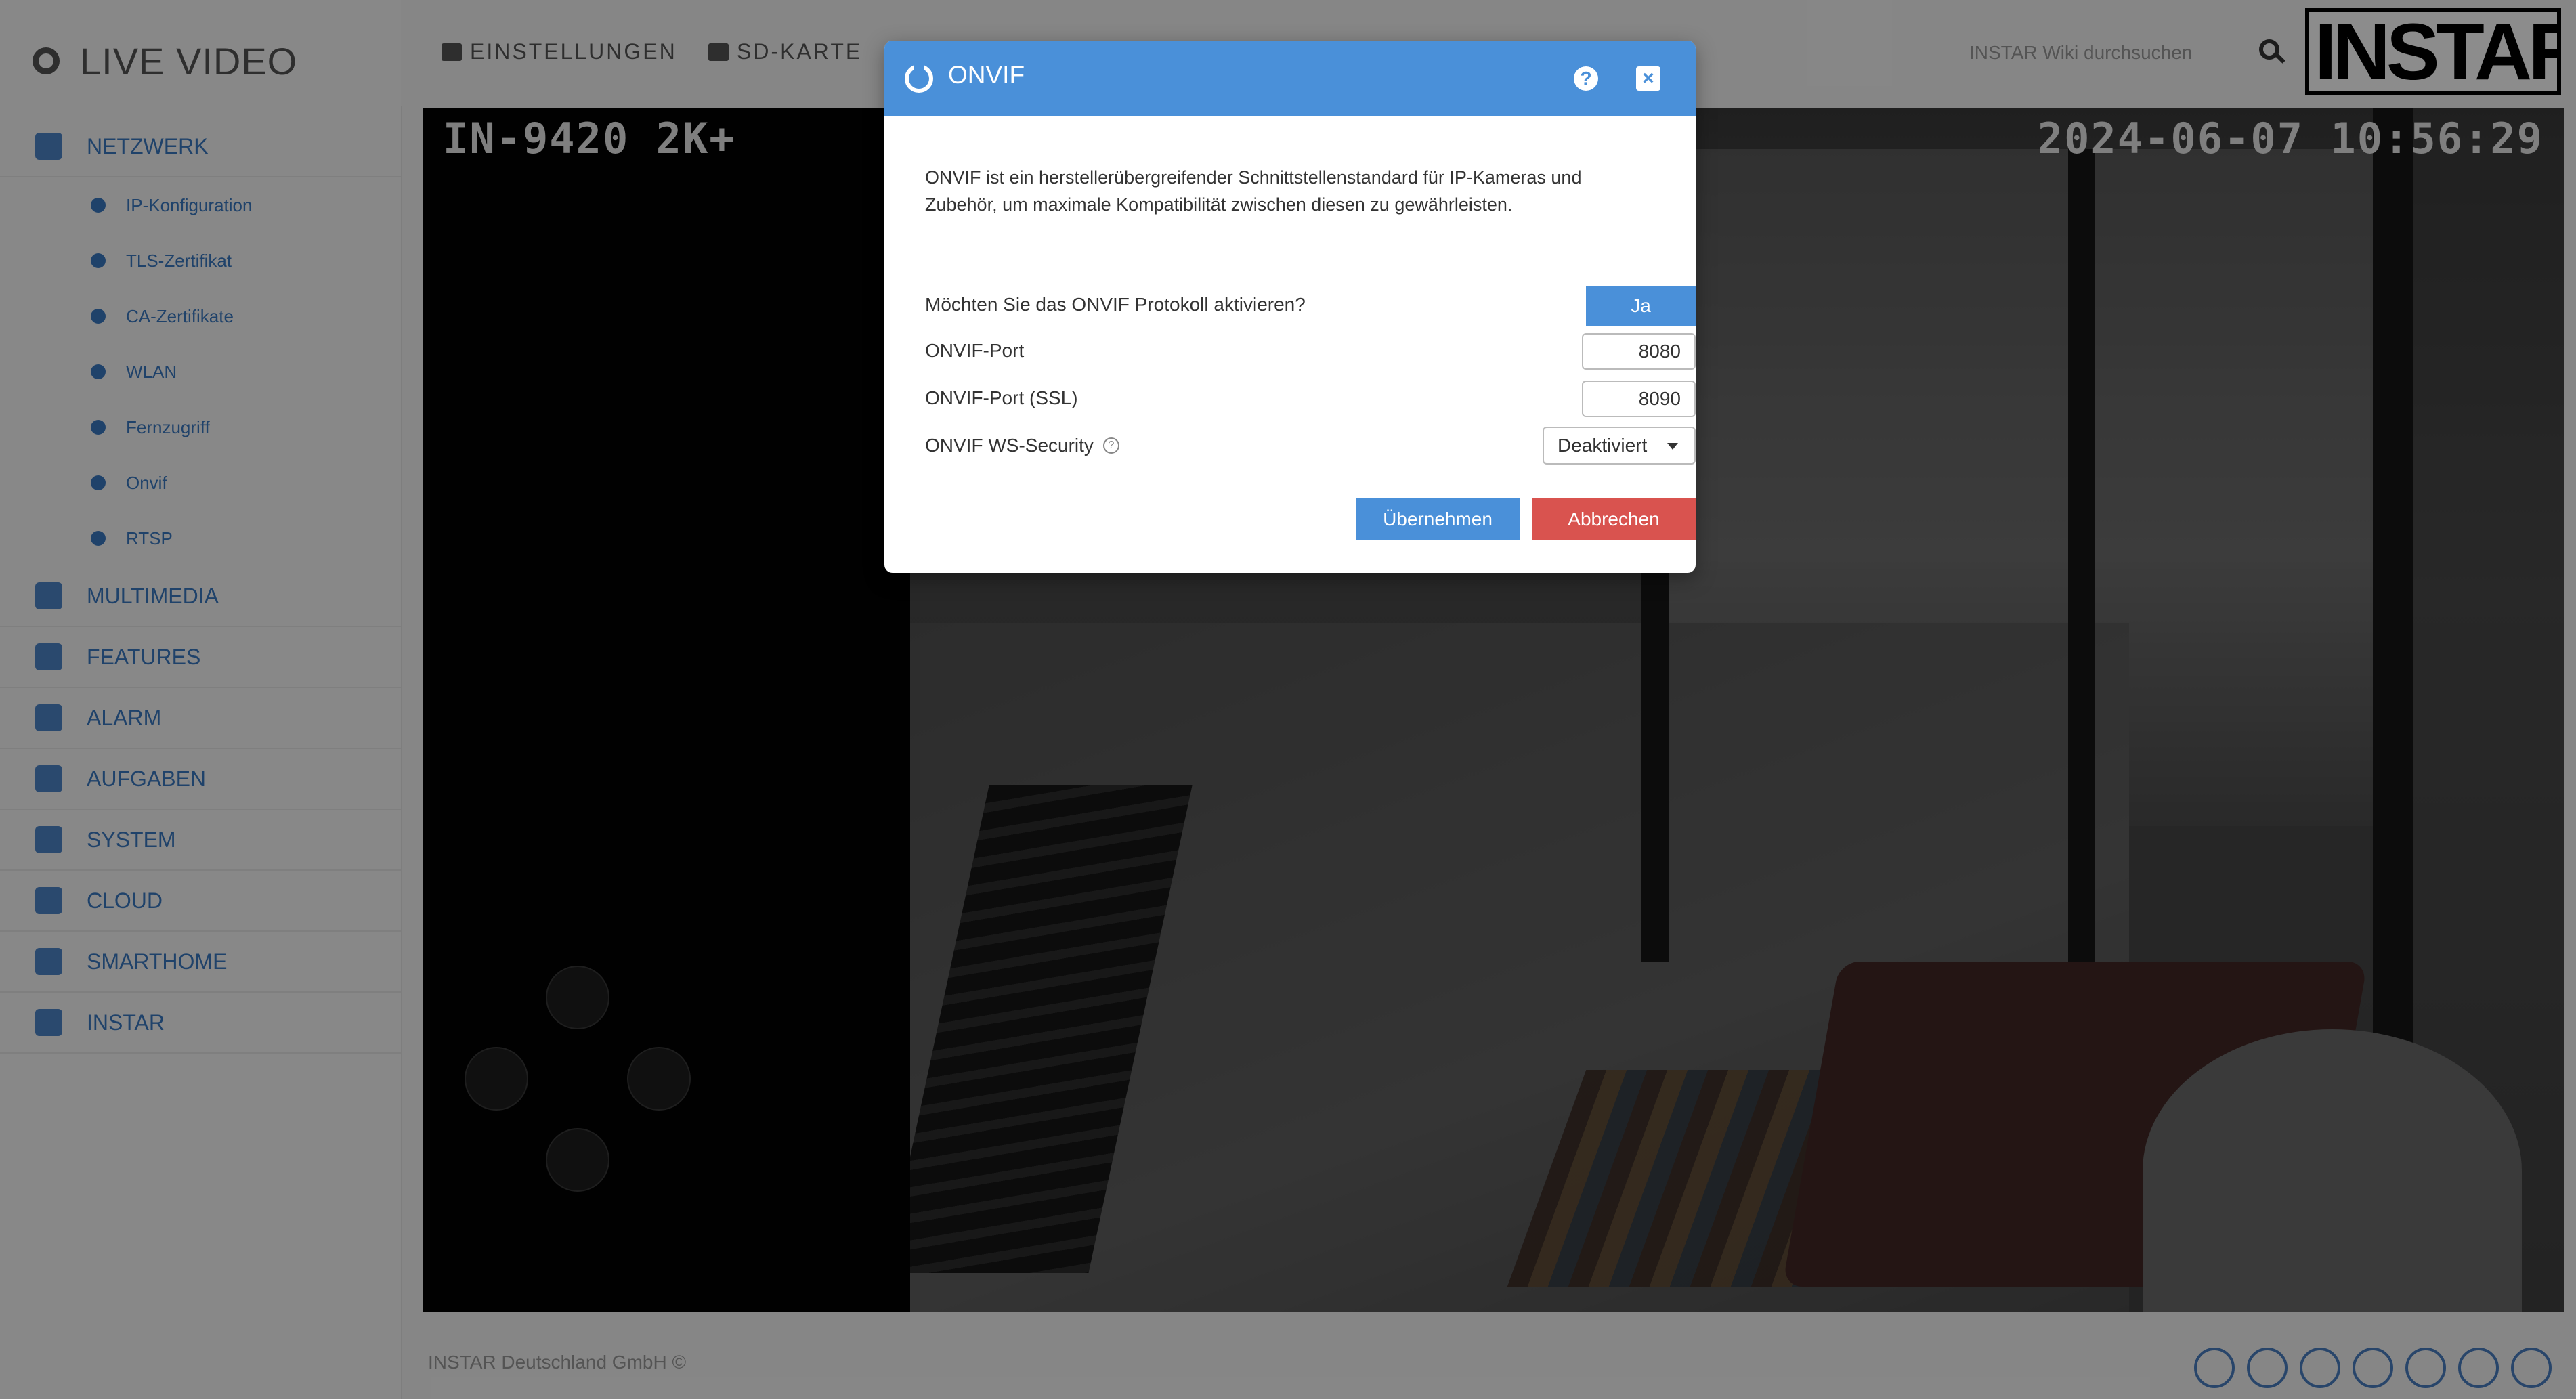  Describe the element at coordinates (1290, 78) in the screenshot. I see `dialog-header: ONVIF ? ×` at that location.